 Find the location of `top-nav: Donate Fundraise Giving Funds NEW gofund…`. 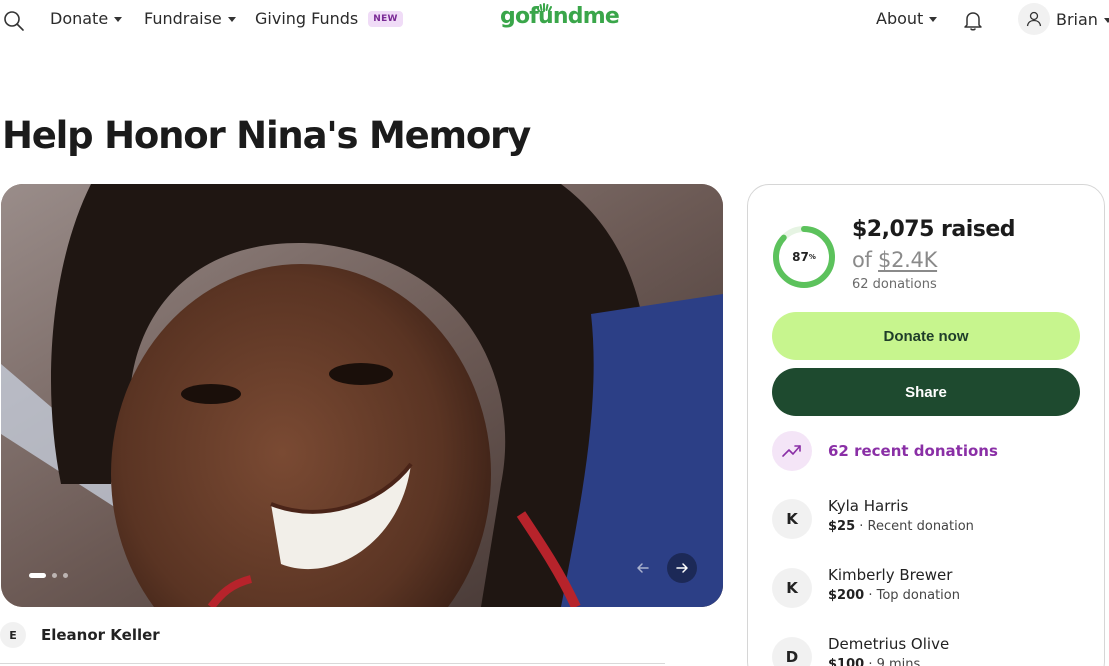

top-nav: Donate Fundraise Giving Funds NEW gofund… is located at coordinates (554, 20).